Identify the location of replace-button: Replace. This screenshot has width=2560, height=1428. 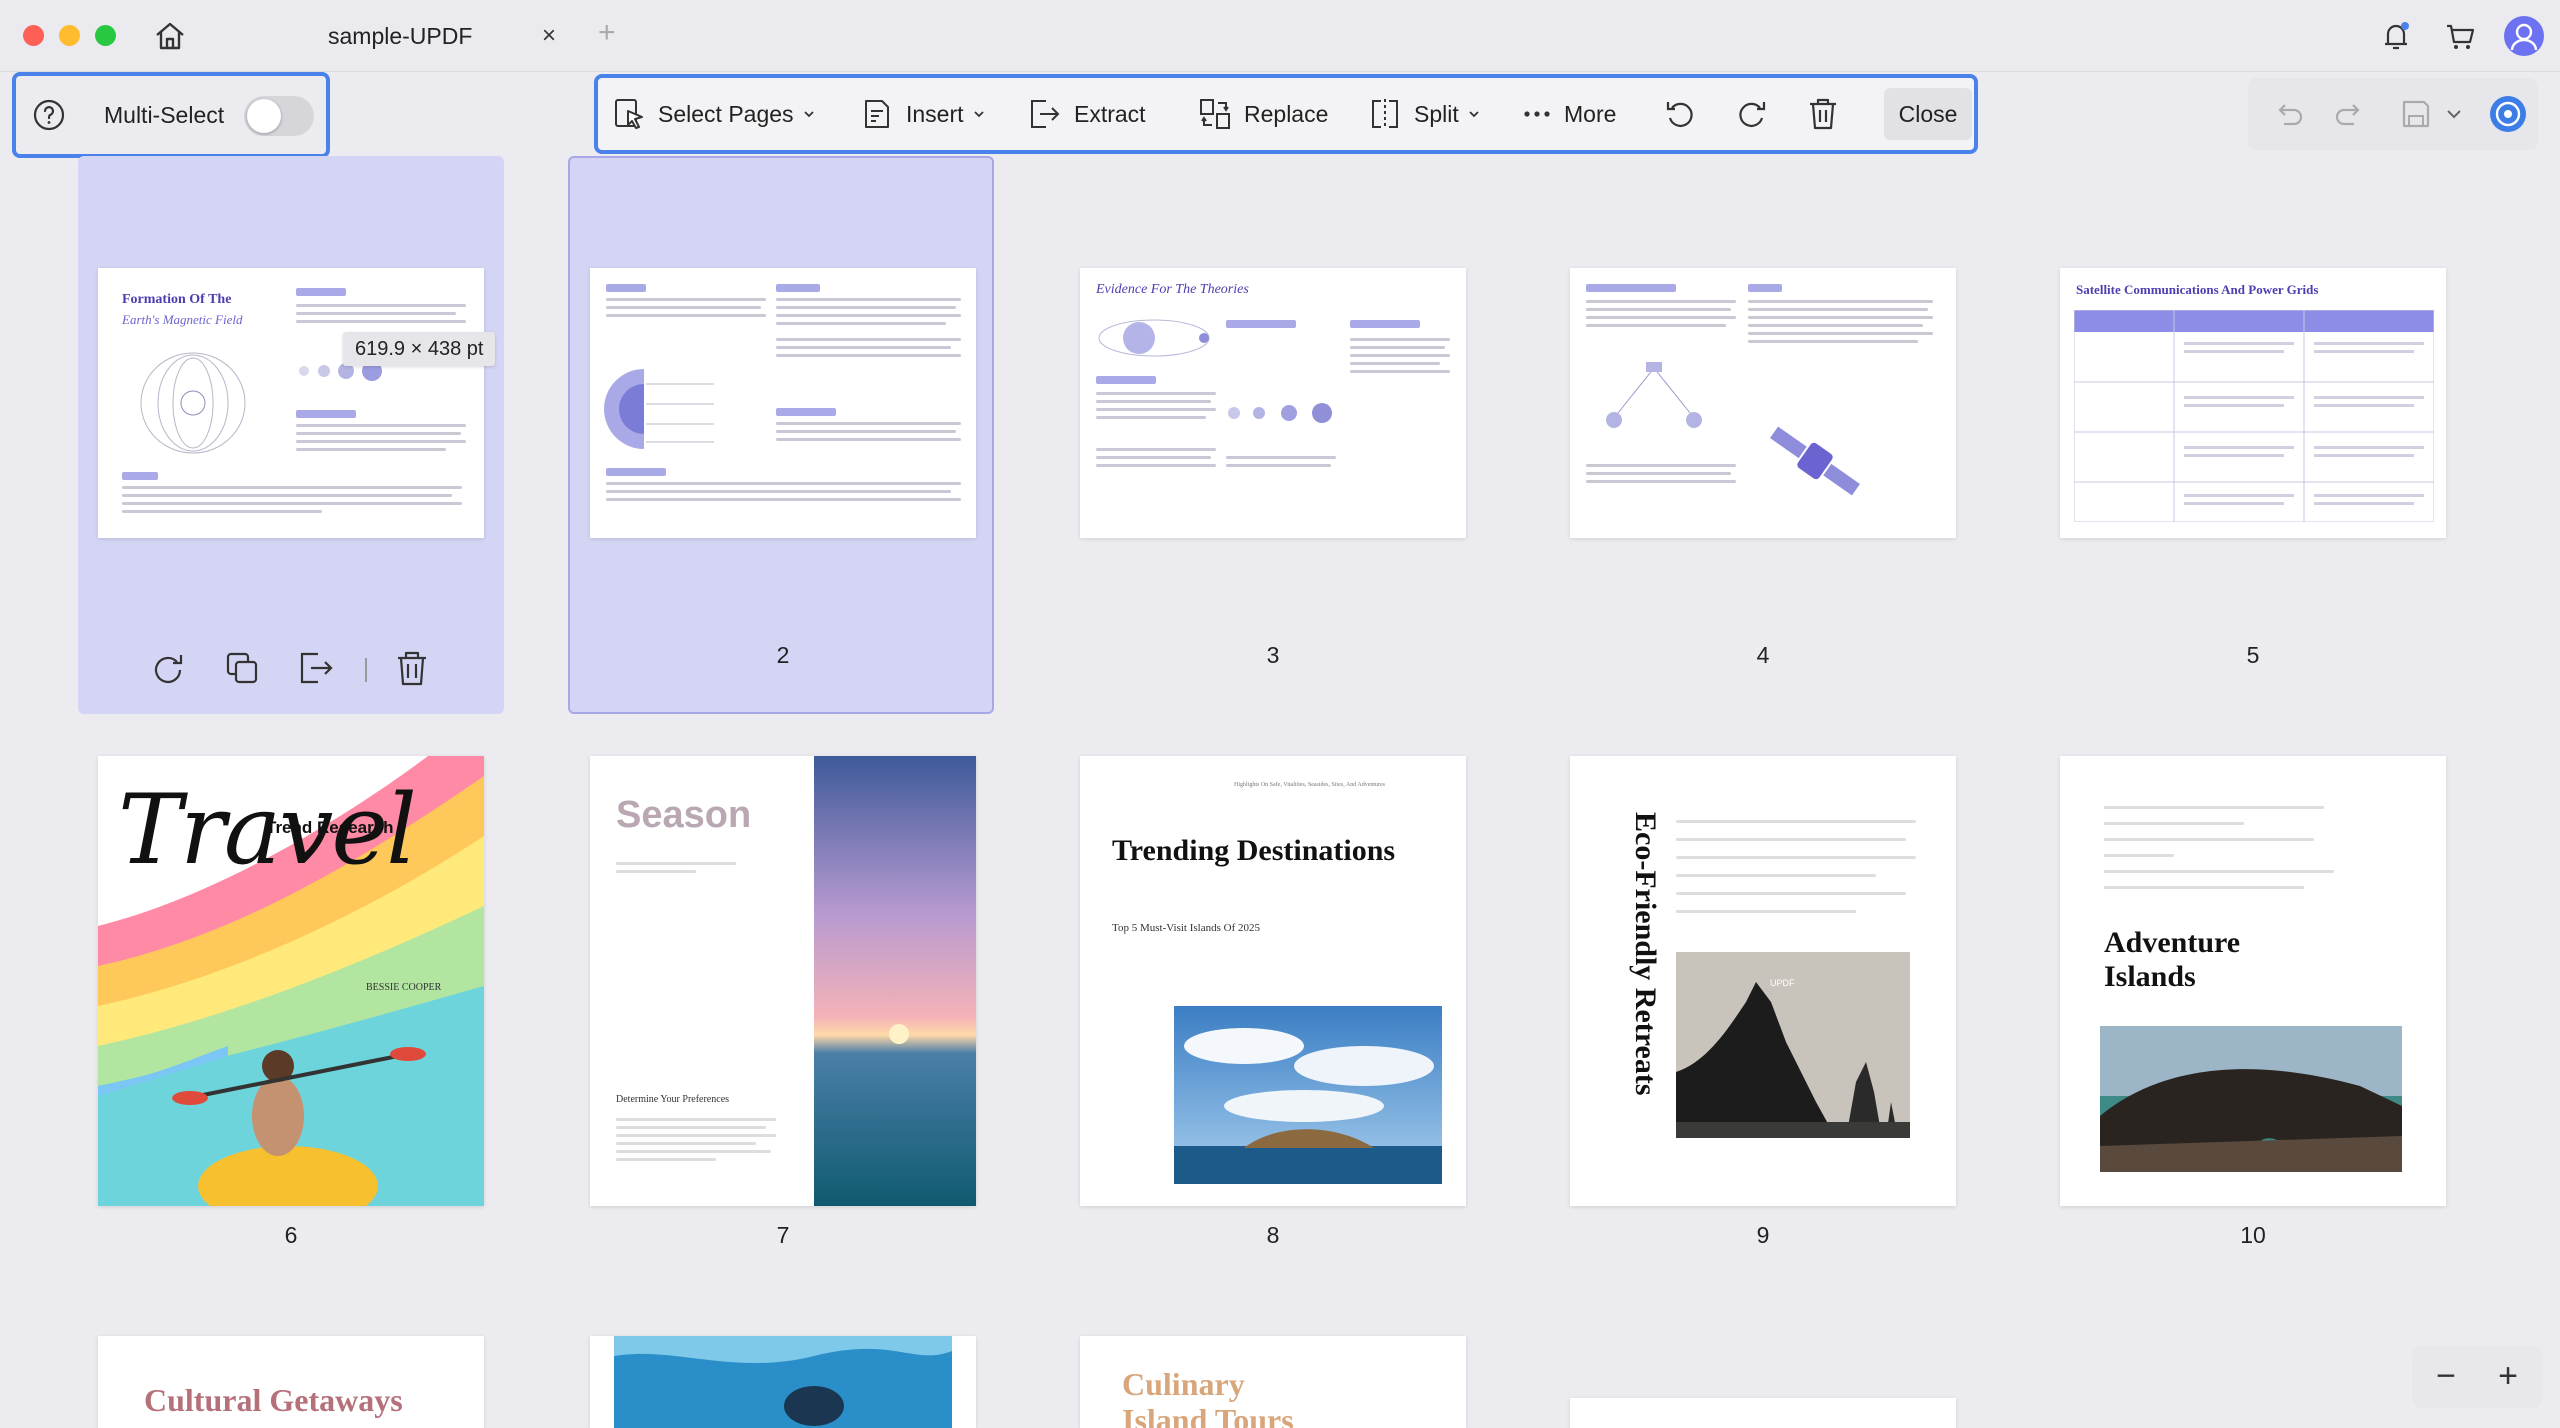
(1263, 114).